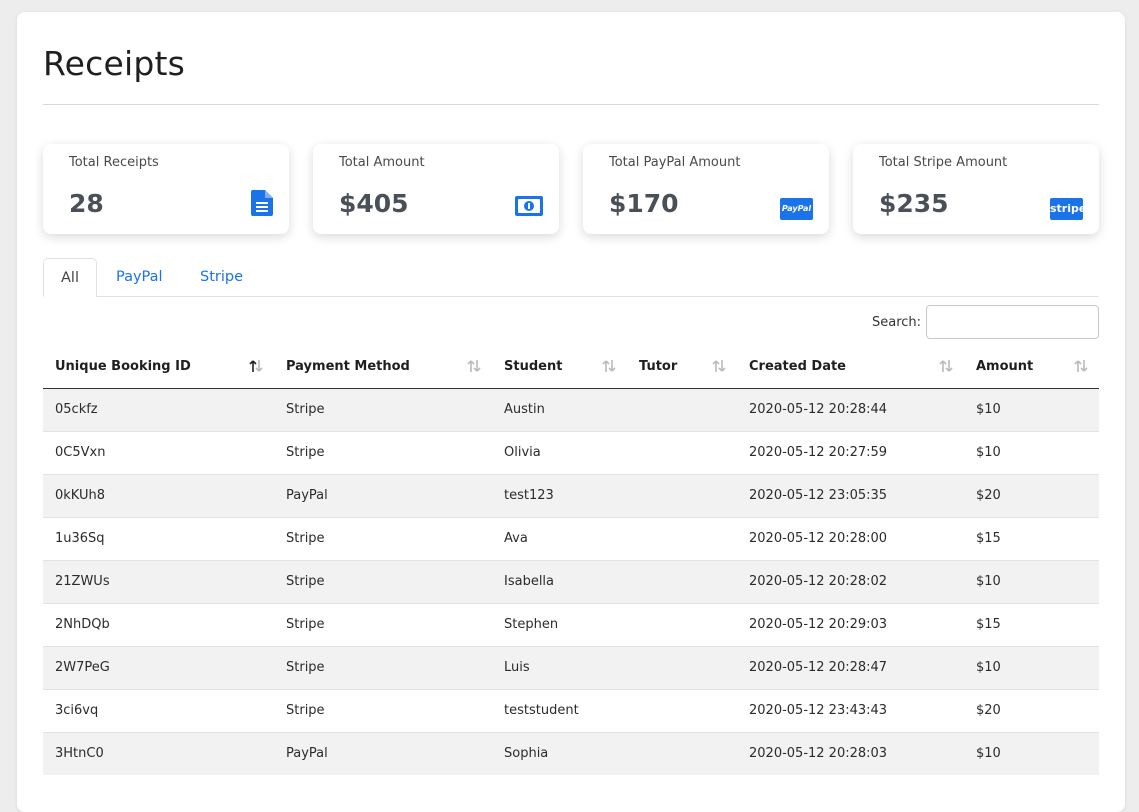 The height and width of the screenshot is (812, 1139). I want to click on card-total-stripe: Total Stripe Amount $235 stripe, so click(976, 189).